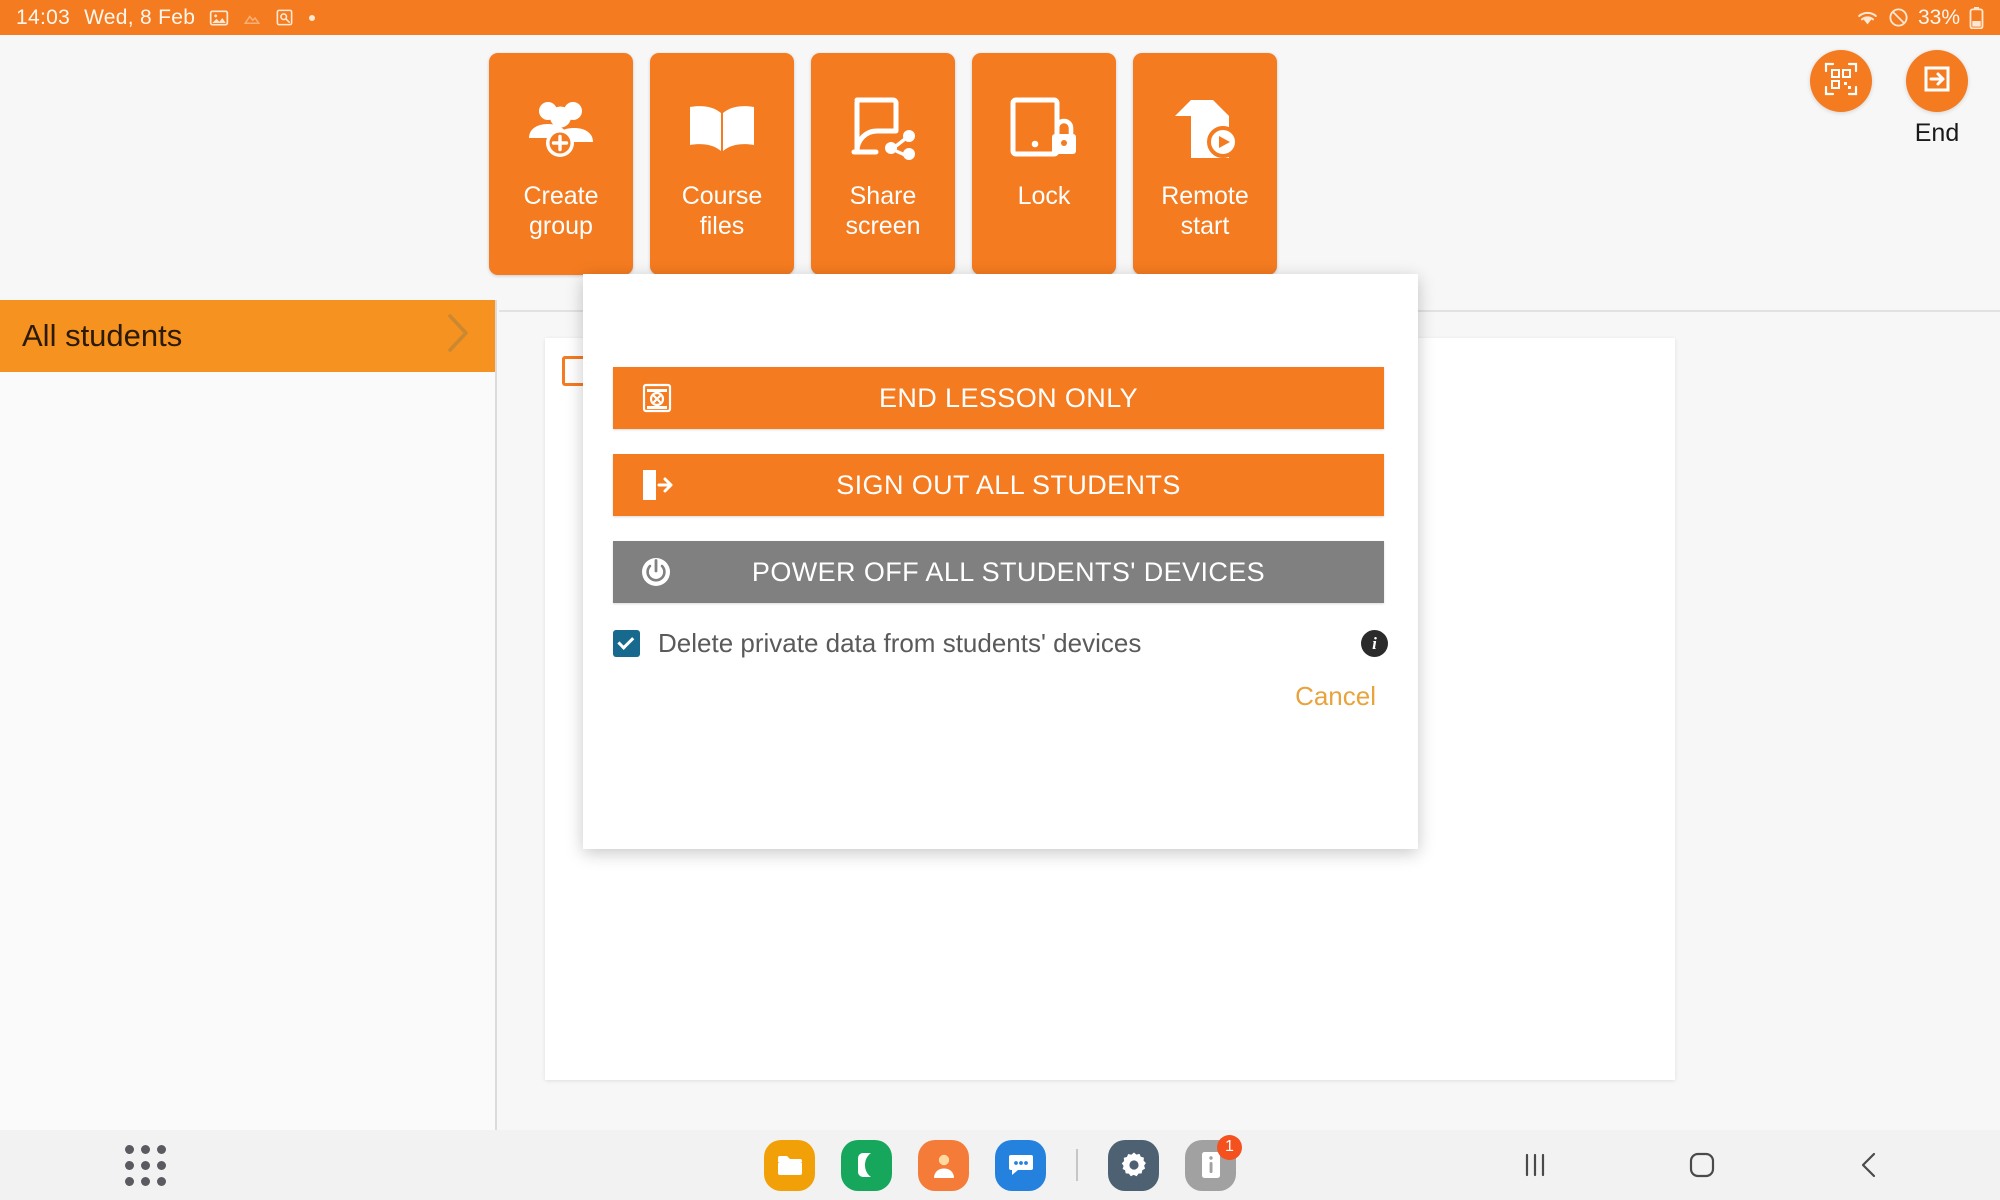 The image size is (2000, 1200). What do you see at coordinates (943, 1165) in the screenshot?
I see `contacts-icon` at bounding box center [943, 1165].